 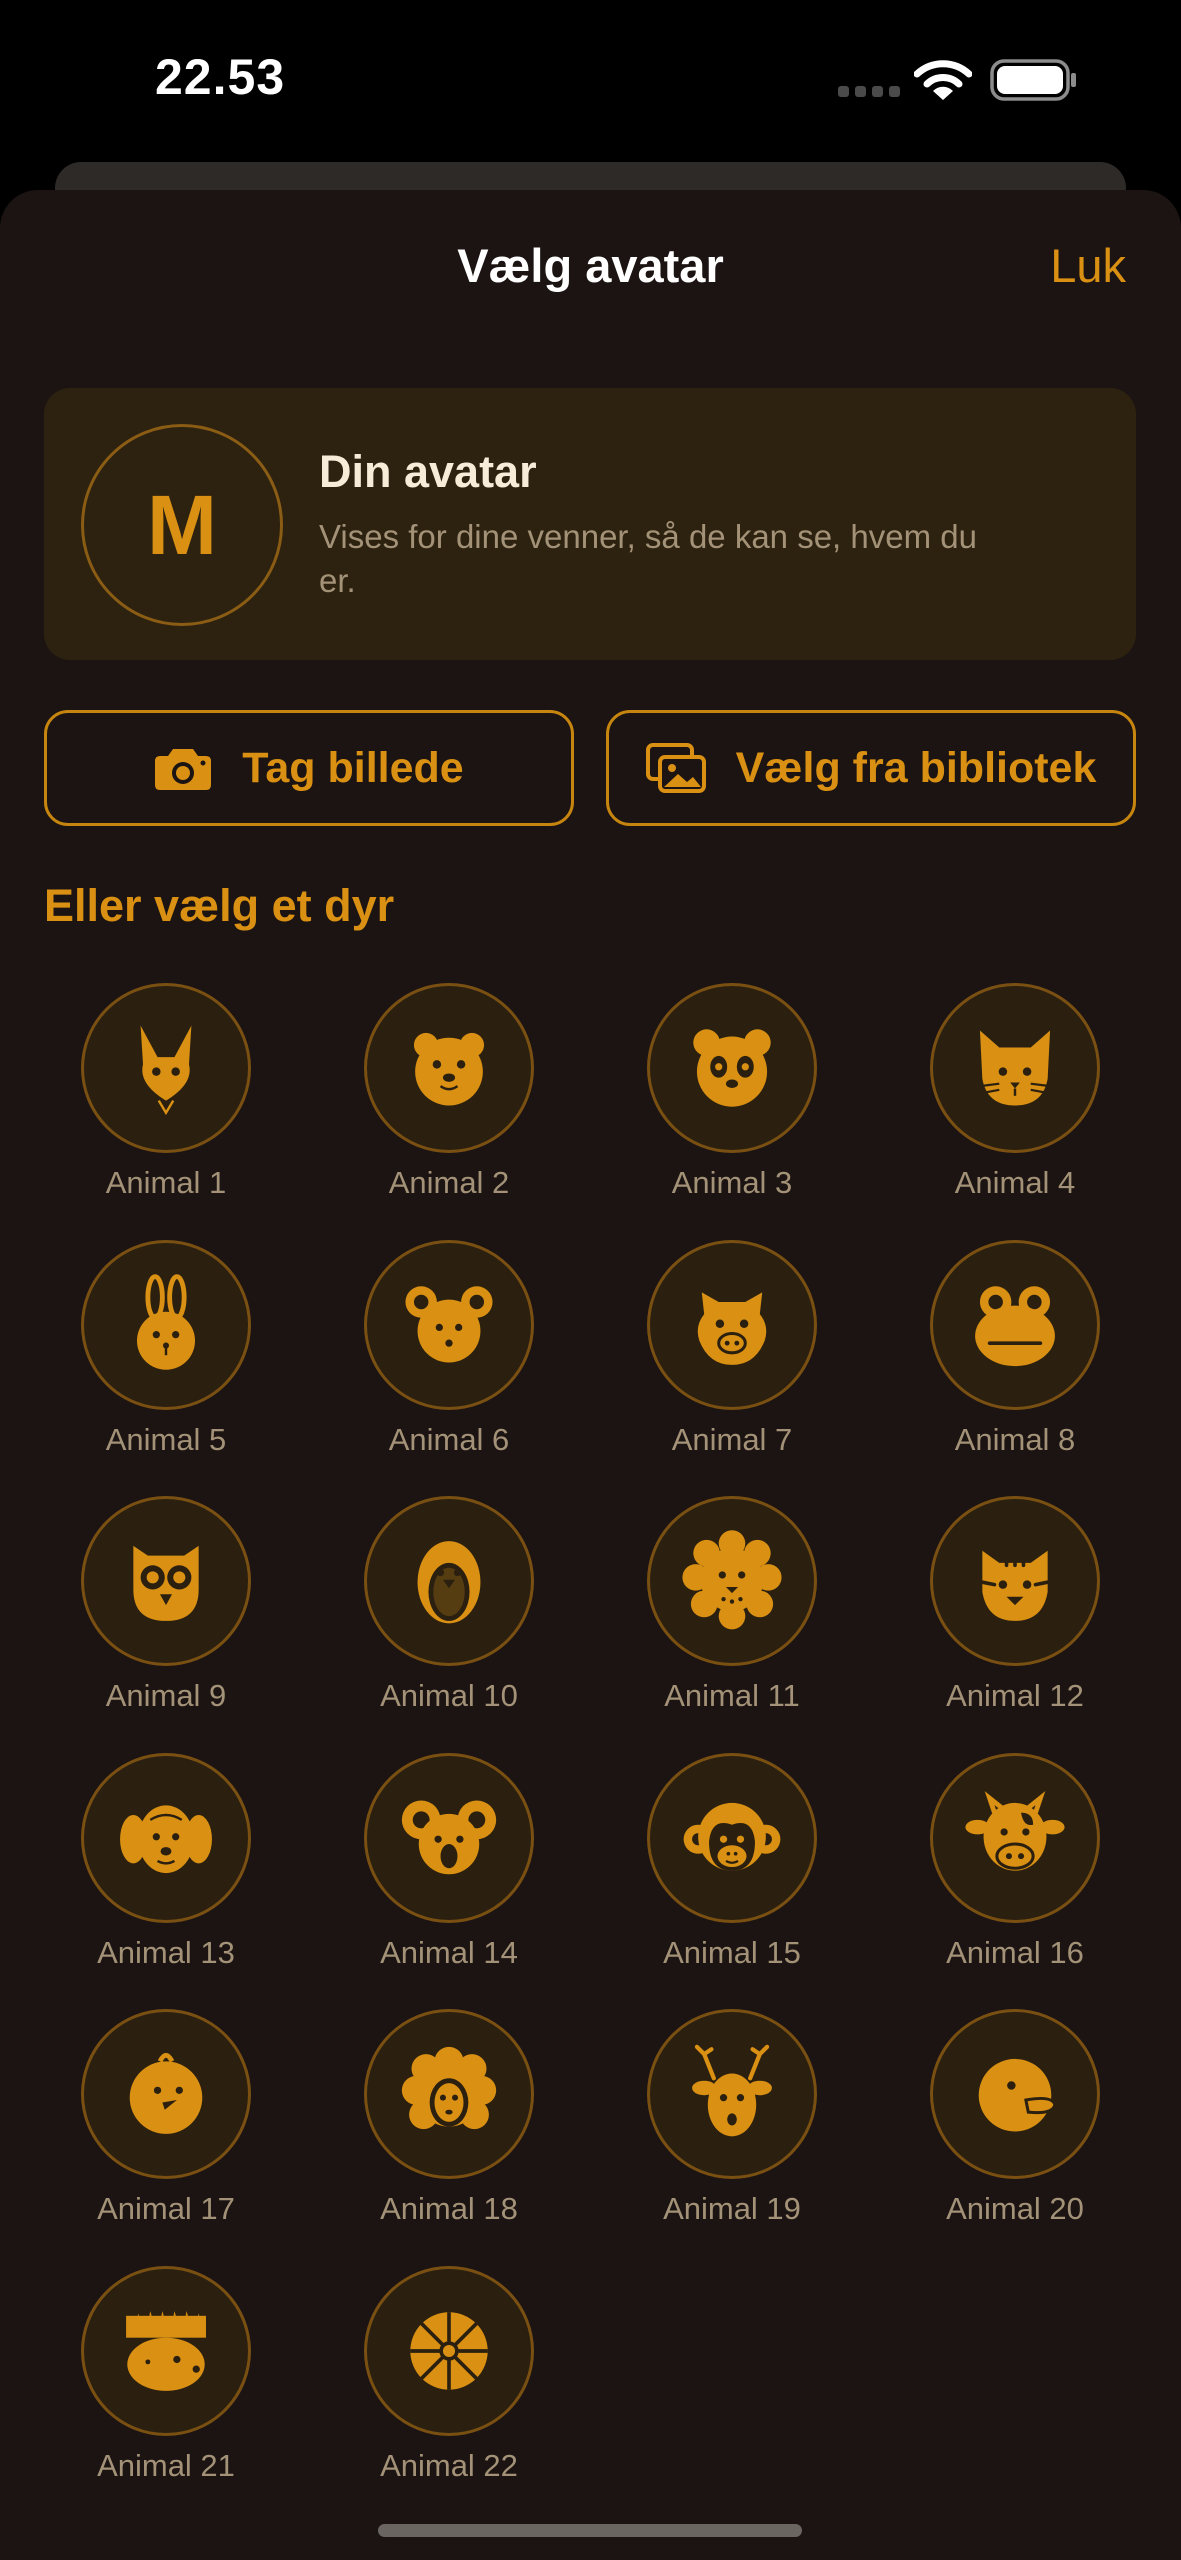 I want to click on animal-option: Animal 5, so click(x=166, y=1349).